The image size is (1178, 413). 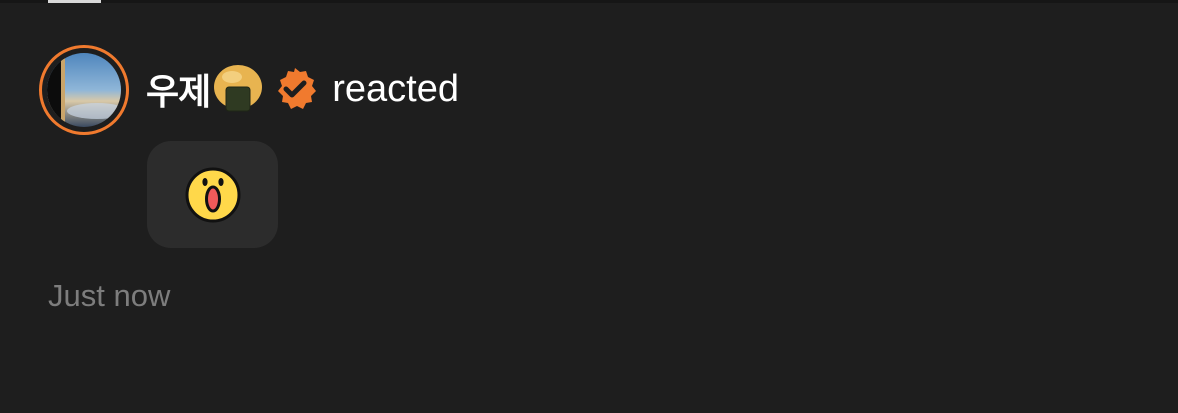 What do you see at coordinates (238, 88) in the screenshot?
I see `rice-ball-icon` at bounding box center [238, 88].